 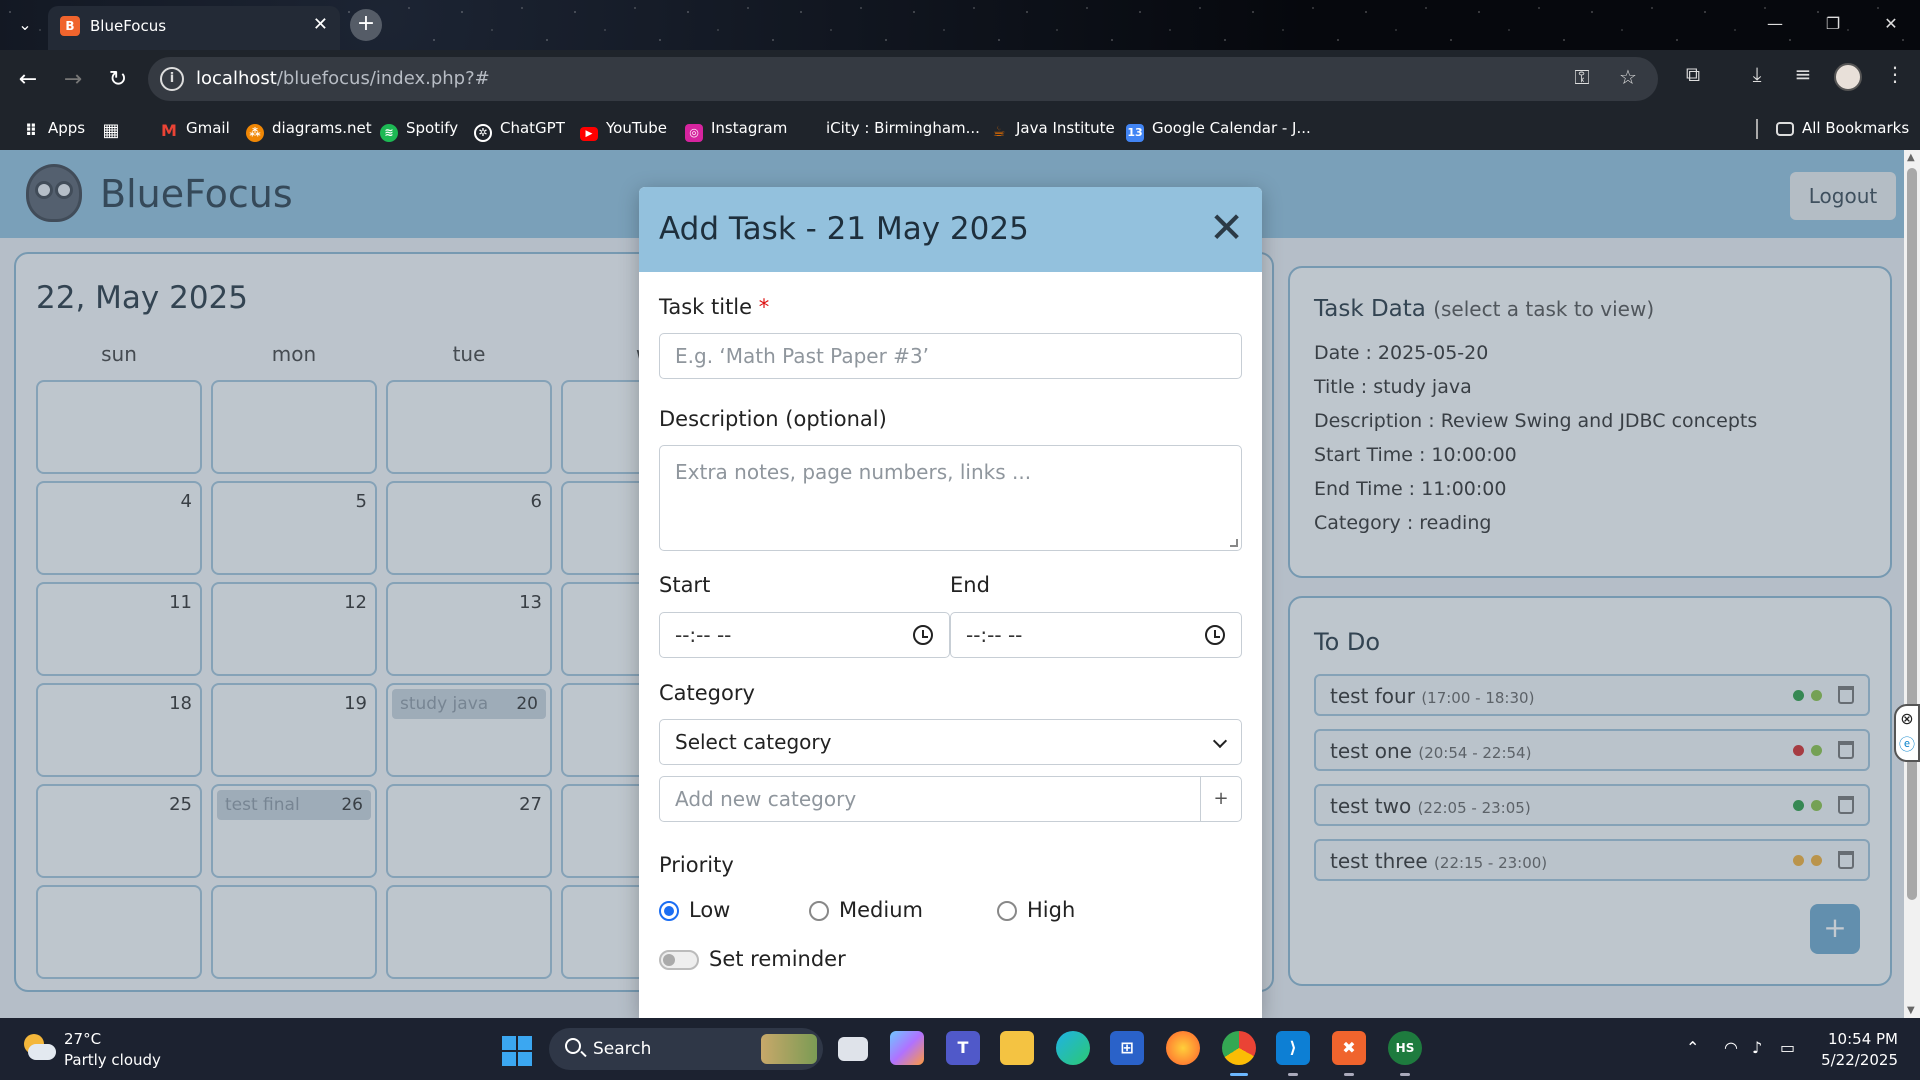 What do you see at coordinates (1226, 228) in the screenshot?
I see `close-icon: ✕` at bounding box center [1226, 228].